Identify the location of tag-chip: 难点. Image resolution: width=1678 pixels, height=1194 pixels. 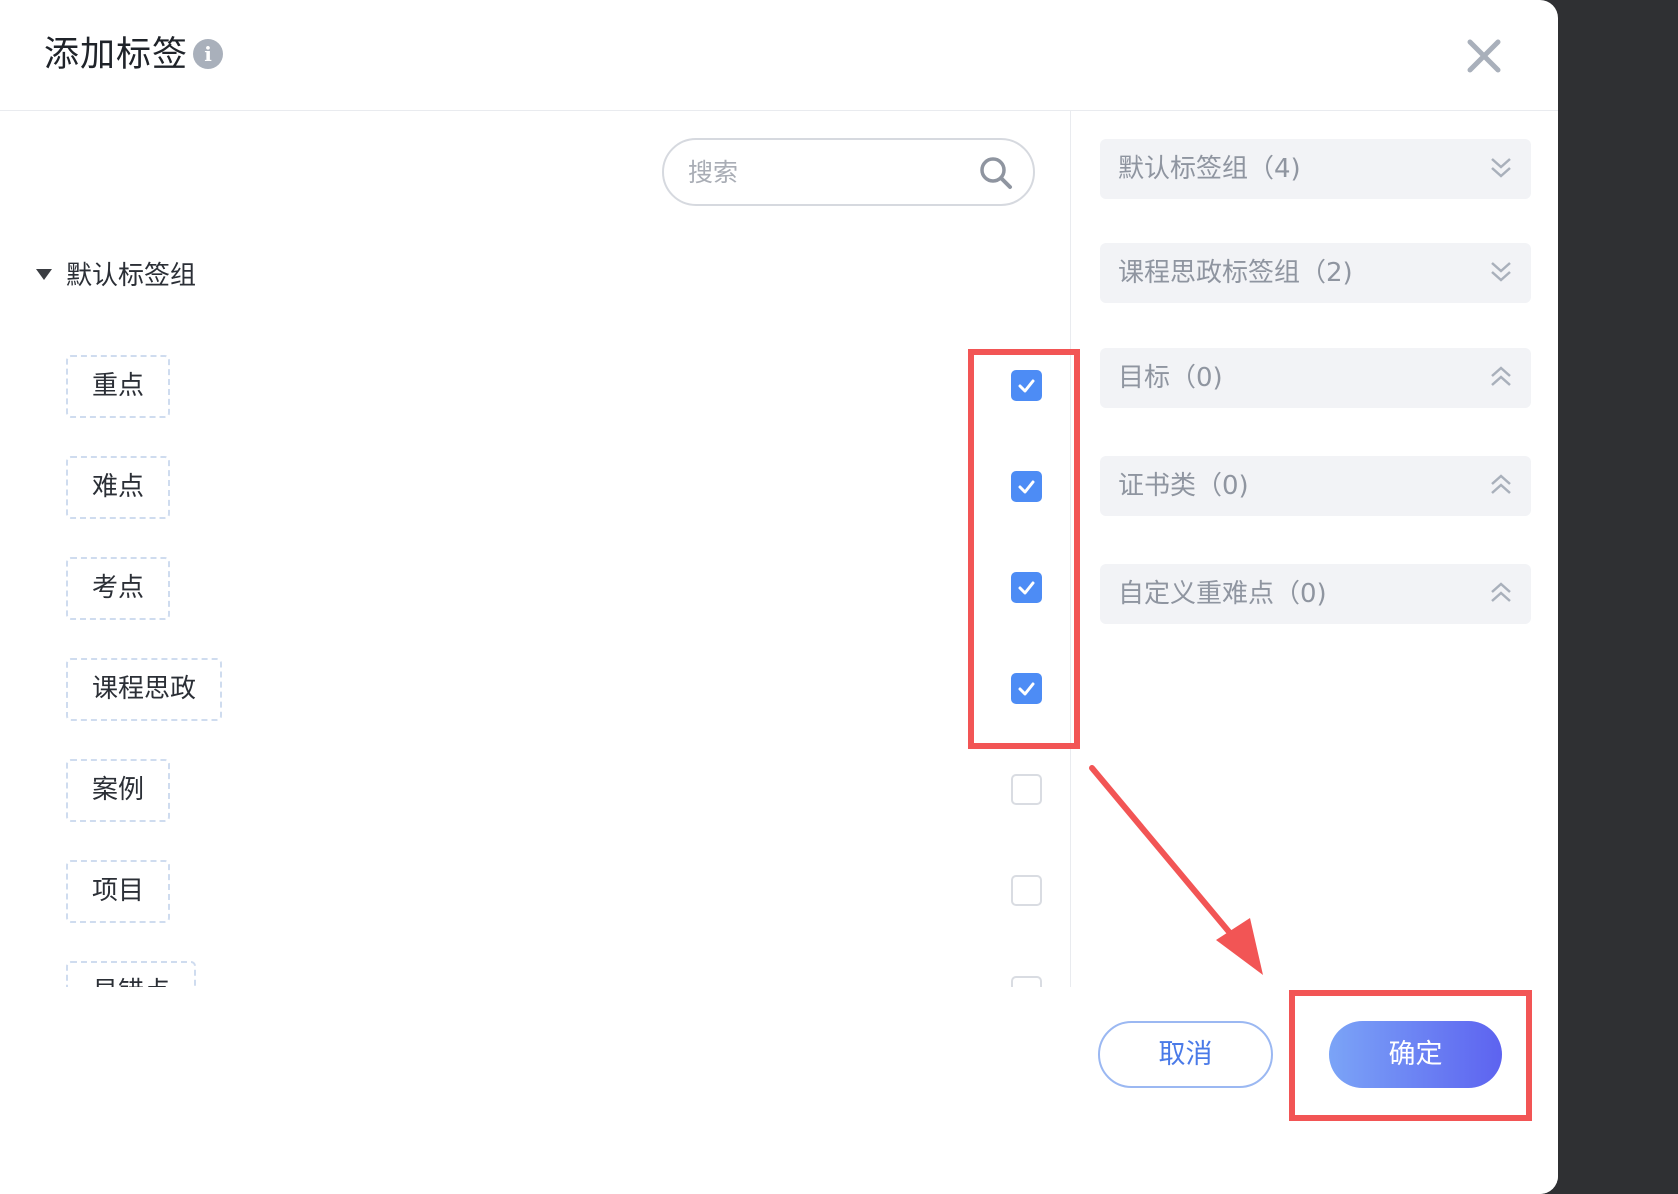
(118, 487).